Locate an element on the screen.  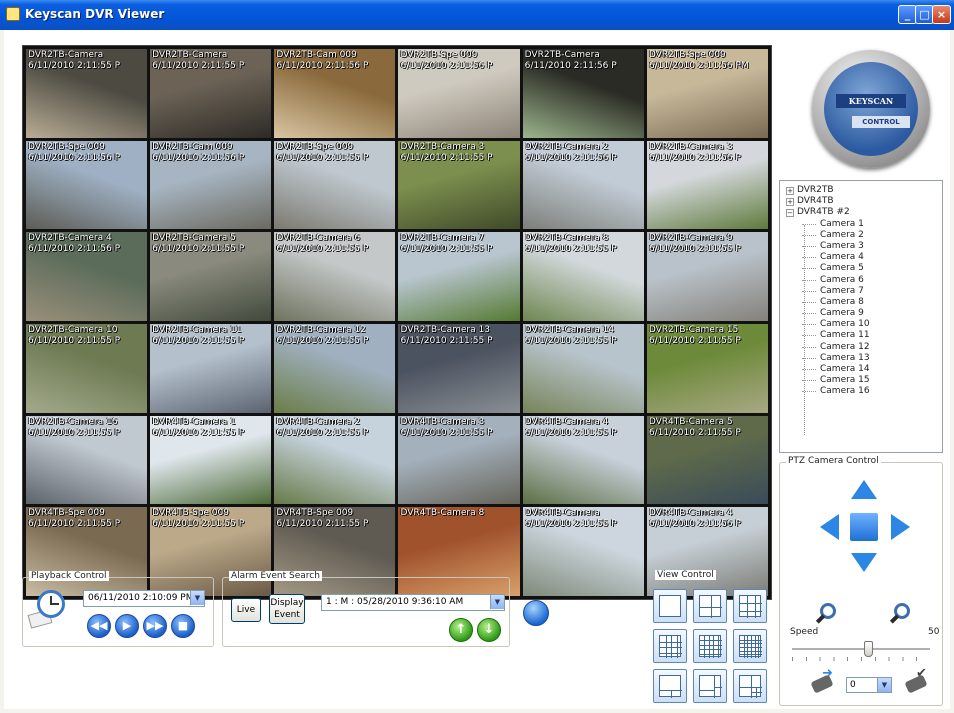
camera-tile: DVR2TB-Camera 7 6/11/2010 2:11:55 P is located at coordinates (459, 276).